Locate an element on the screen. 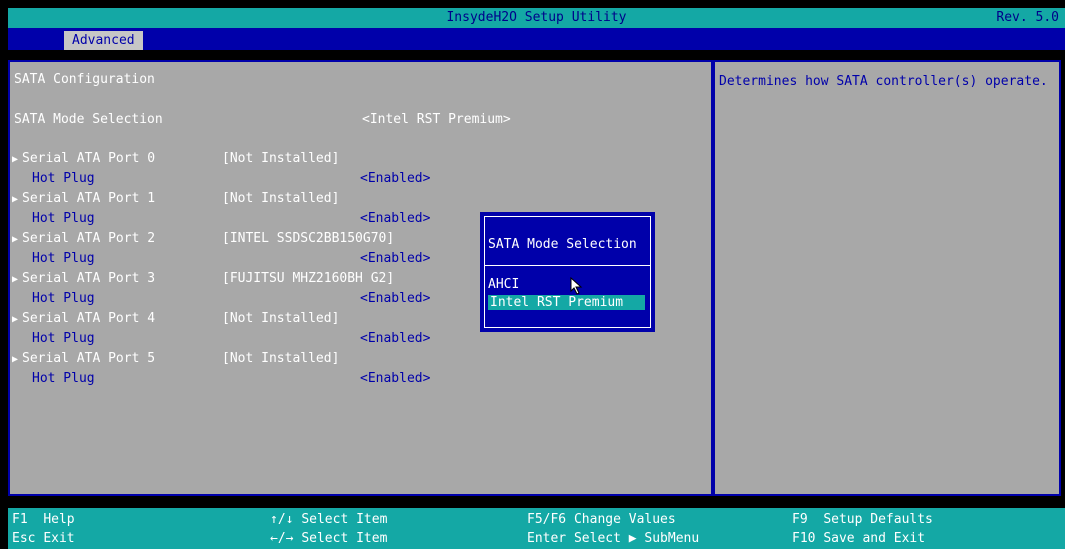  hot-plug-3-value: <Enabled> is located at coordinates (395, 298).